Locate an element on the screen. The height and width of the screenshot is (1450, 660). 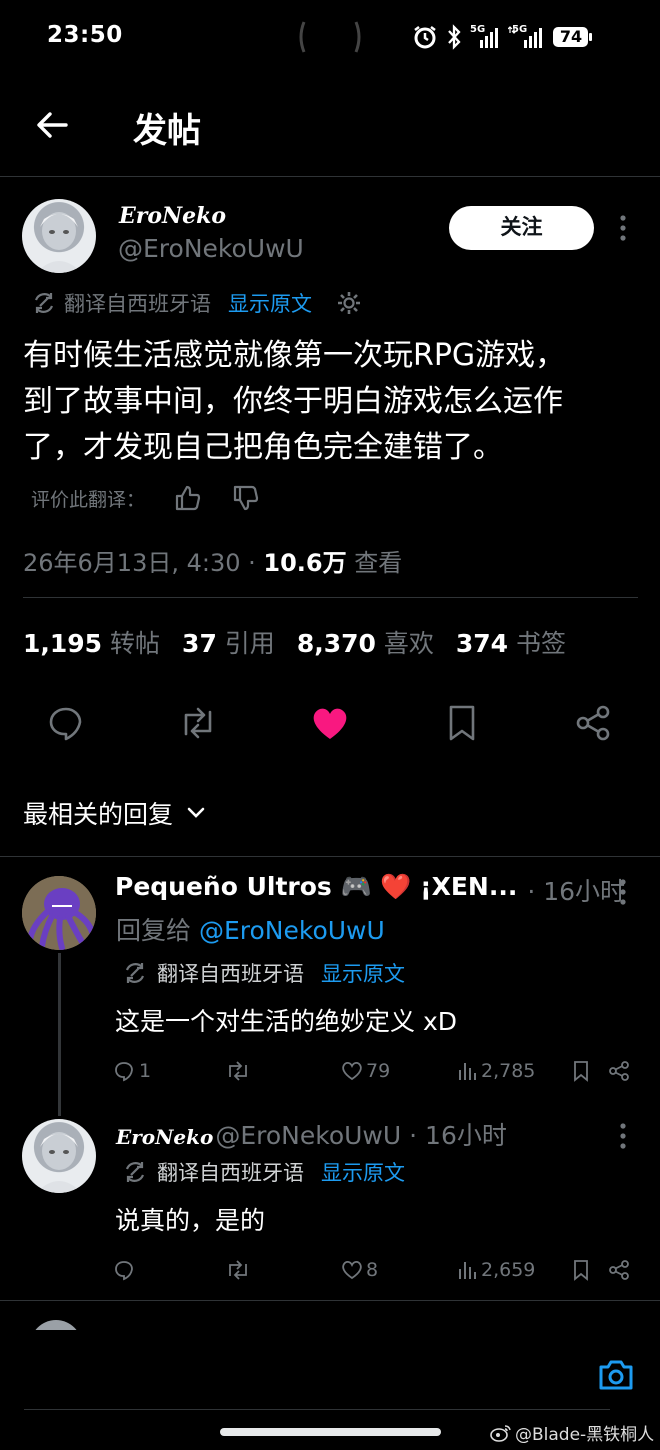
bookmarks-stat: 374 书签 is located at coordinates (511, 642).